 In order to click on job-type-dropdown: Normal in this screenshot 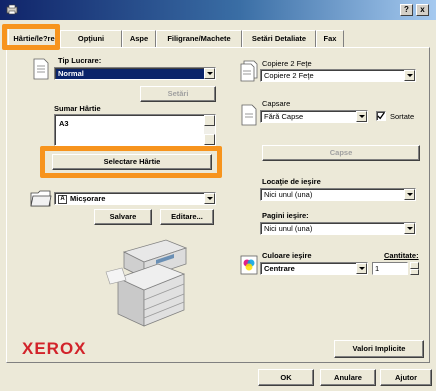, I will do `click(135, 73)`.